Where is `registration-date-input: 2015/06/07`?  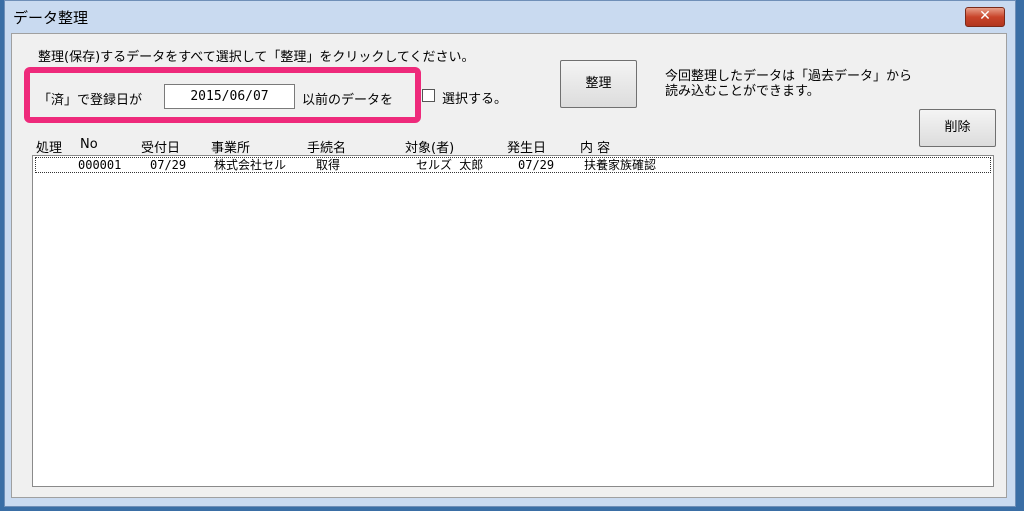
registration-date-input: 2015/06/07 is located at coordinates (229, 96).